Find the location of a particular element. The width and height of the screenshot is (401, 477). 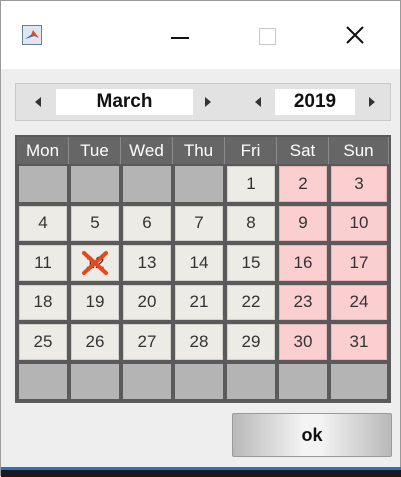

day-cell-surface: 7 is located at coordinates (199, 223).